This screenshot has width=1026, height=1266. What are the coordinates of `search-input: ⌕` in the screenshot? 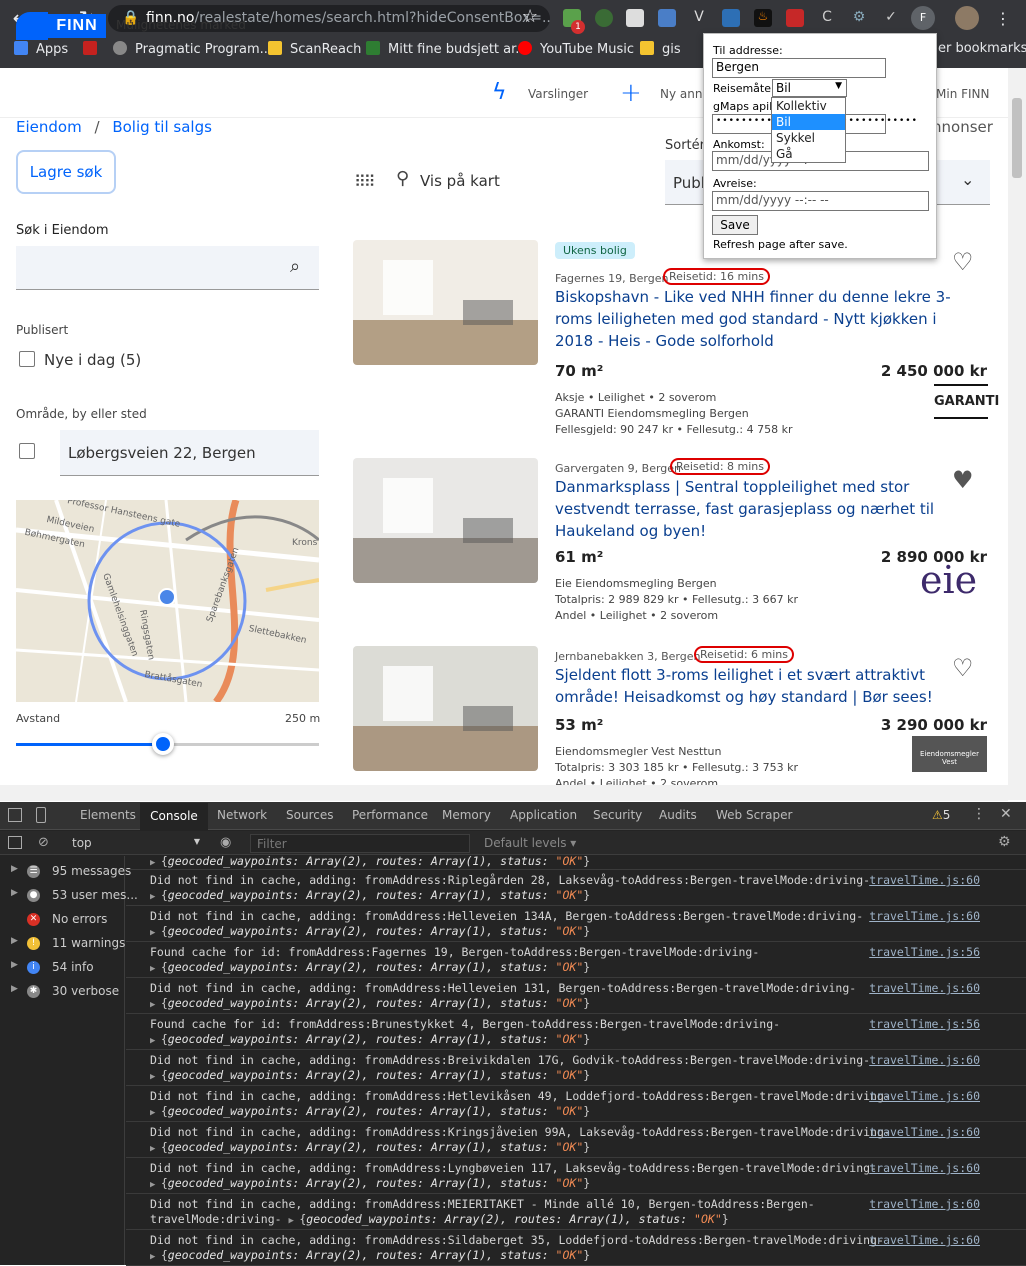 It's located at (167, 268).